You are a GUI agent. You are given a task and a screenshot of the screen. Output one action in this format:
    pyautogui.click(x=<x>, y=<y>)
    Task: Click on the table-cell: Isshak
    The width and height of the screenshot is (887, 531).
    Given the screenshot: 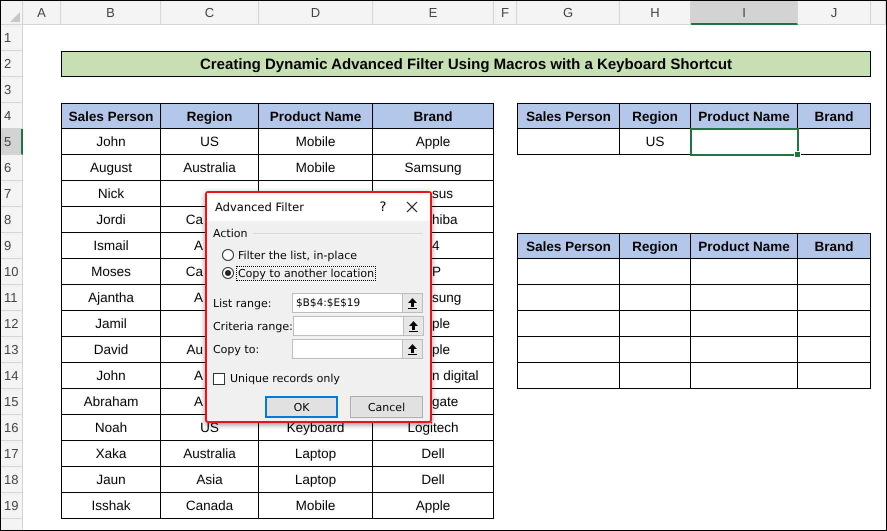 What is the action you would take?
    pyautogui.click(x=111, y=506)
    